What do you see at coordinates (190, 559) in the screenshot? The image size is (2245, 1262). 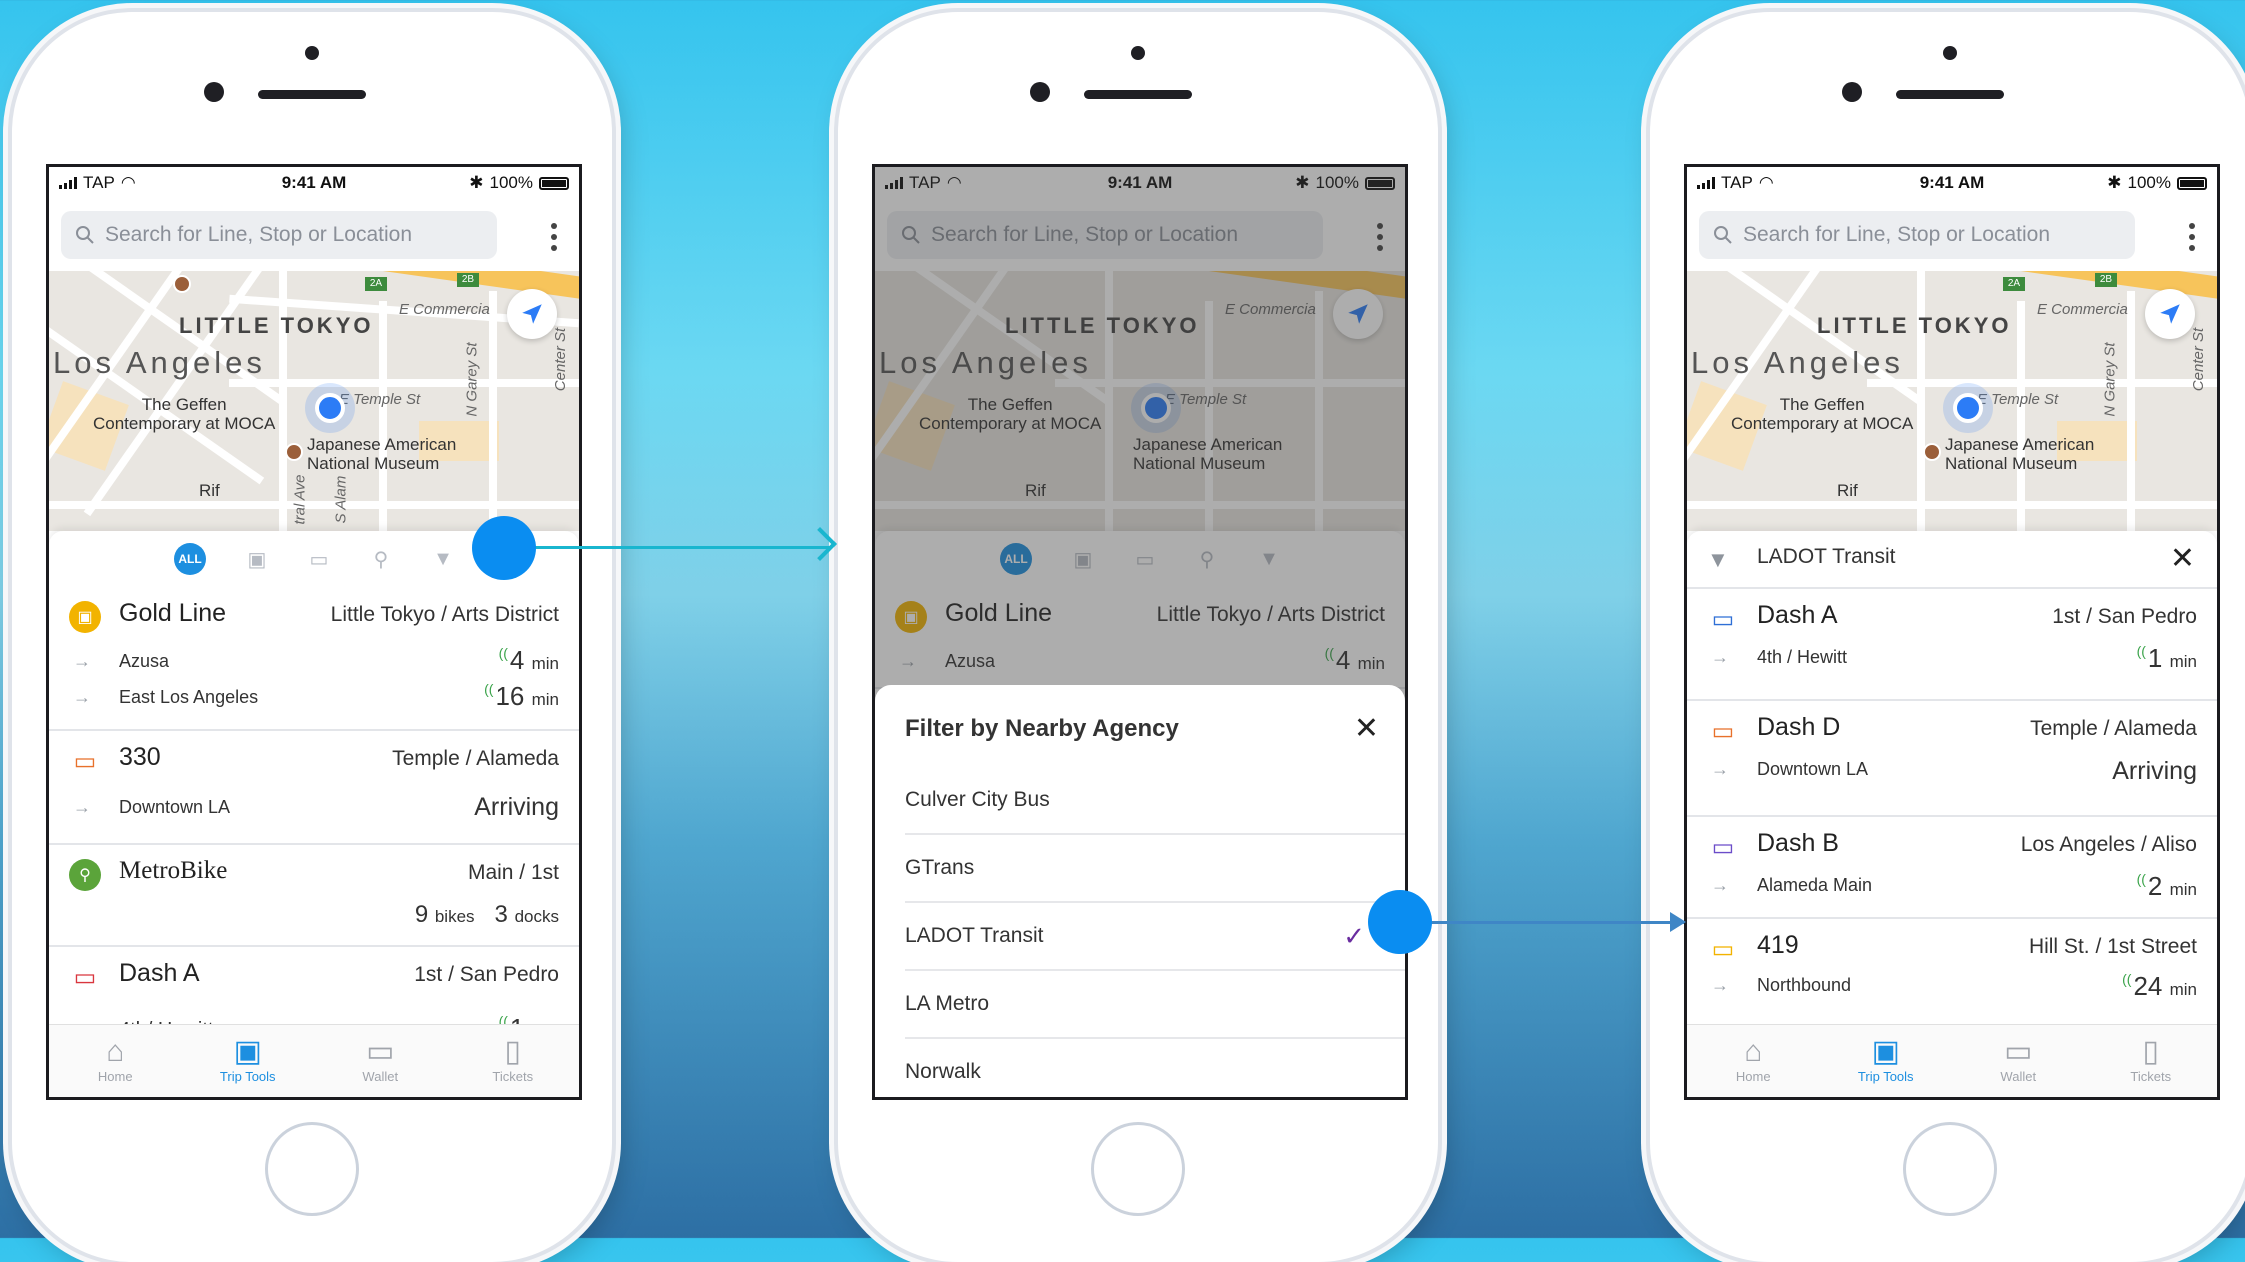 I see `tab-all: ALL` at bounding box center [190, 559].